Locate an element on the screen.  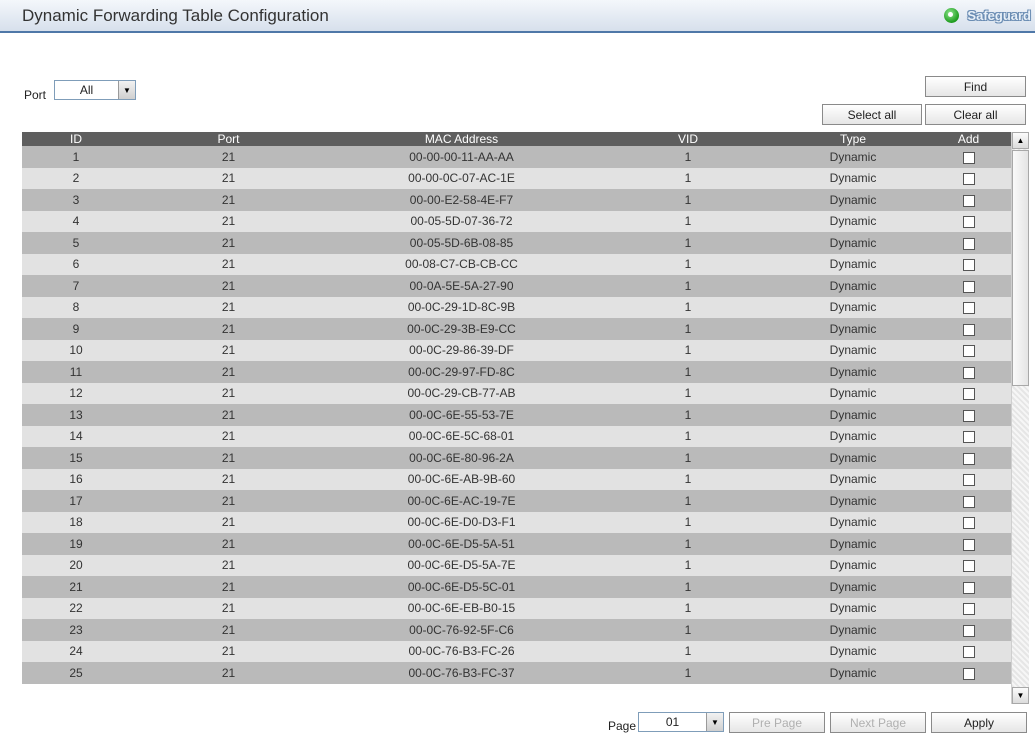
scrollbar-thumb is located at coordinates (1020, 268).